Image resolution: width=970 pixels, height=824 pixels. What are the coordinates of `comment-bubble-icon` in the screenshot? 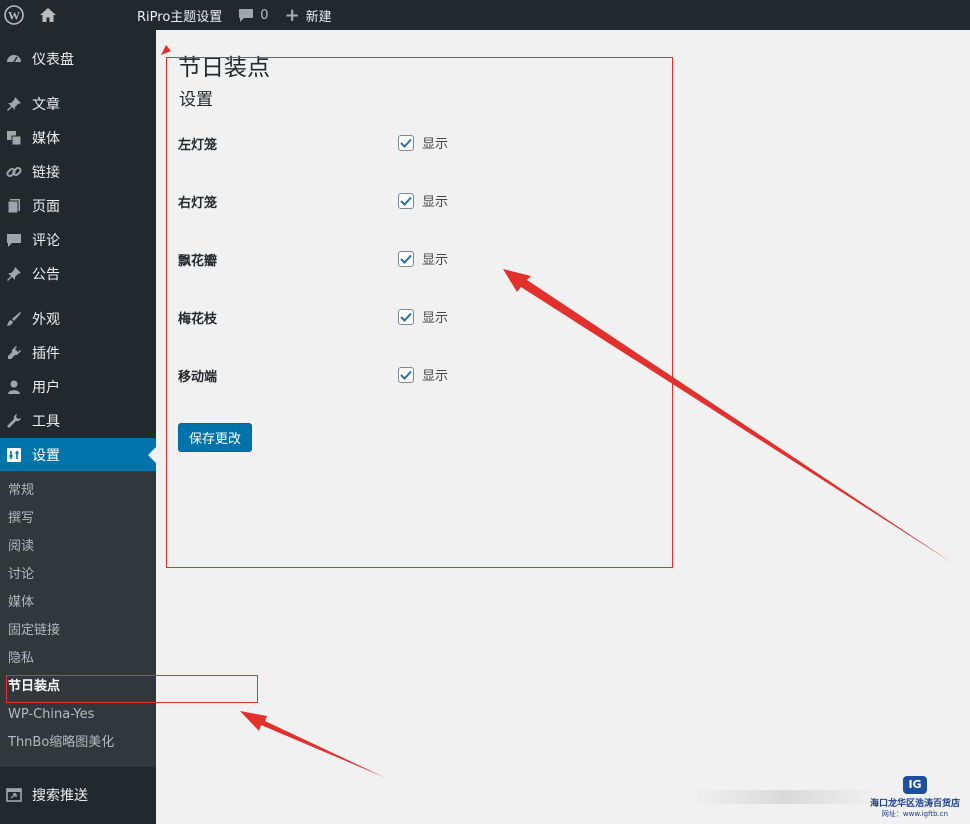 It's located at (246, 15).